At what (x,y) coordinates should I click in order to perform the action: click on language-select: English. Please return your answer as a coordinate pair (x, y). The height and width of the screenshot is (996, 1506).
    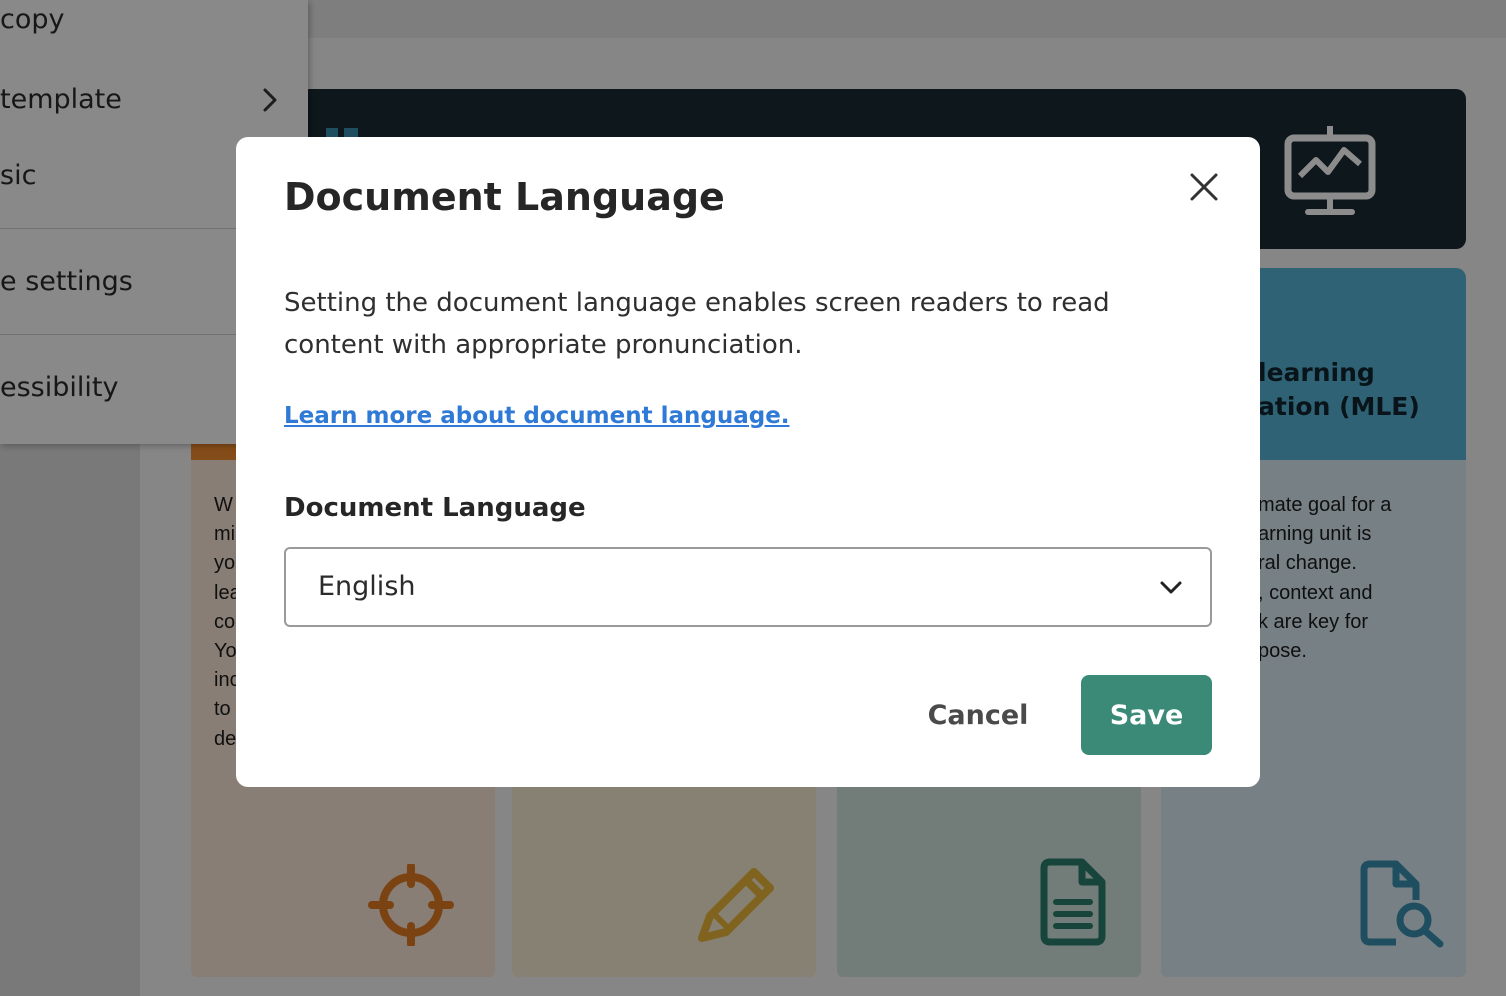
    Looking at the image, I should click on (748, 587).